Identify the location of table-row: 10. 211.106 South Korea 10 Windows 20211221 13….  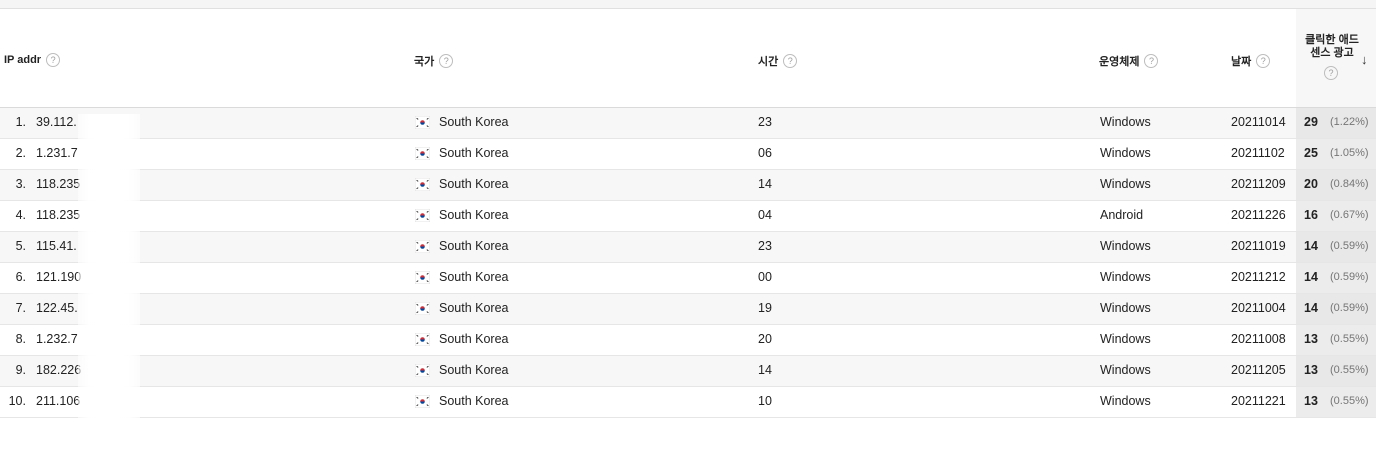
(688, 402).